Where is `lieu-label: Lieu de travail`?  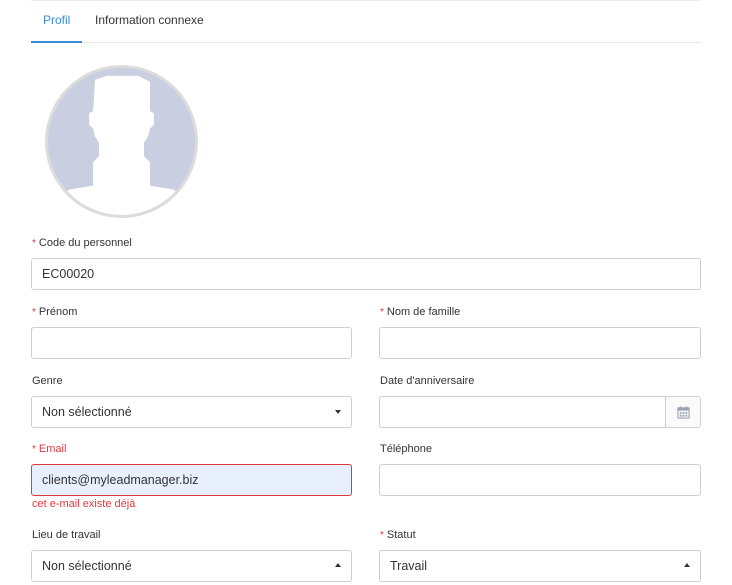 lieu-label: Lieu de travail is located at coordinates (66, 535).